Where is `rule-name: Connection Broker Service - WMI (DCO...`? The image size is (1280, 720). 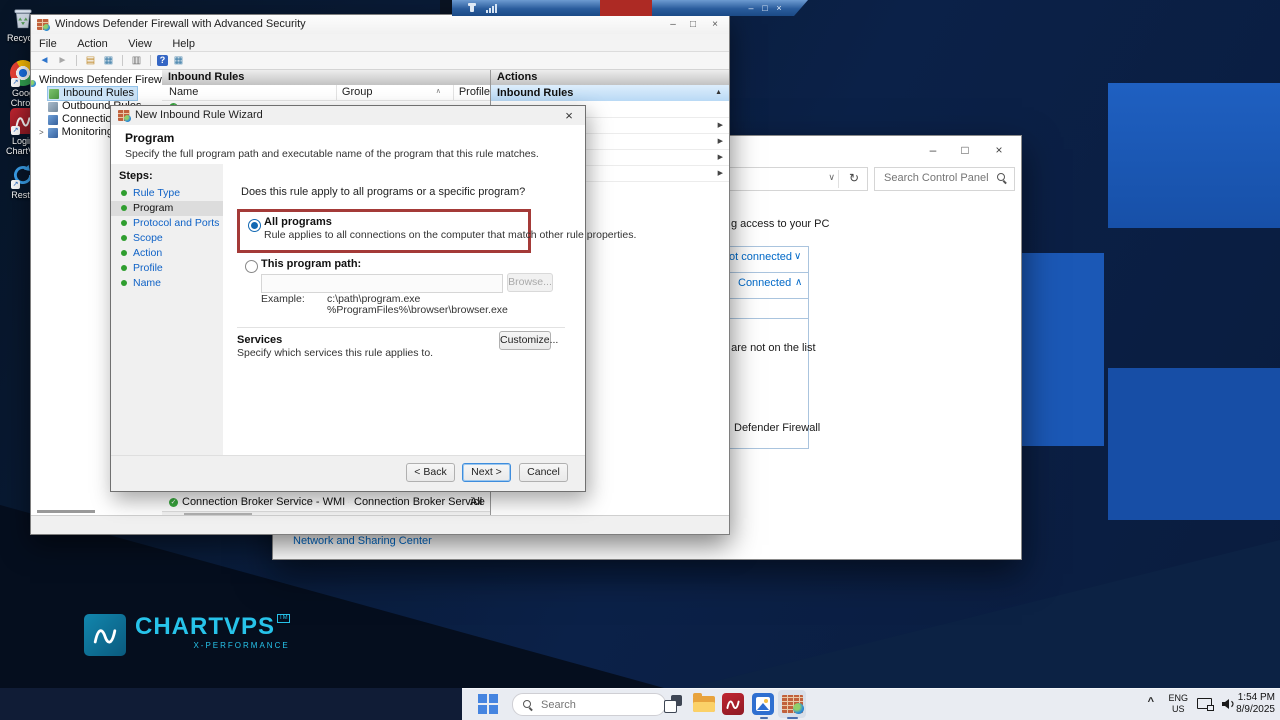
rule-name: Connection Broker Service - WMI (DCO... is located at coordinates (265, 502).